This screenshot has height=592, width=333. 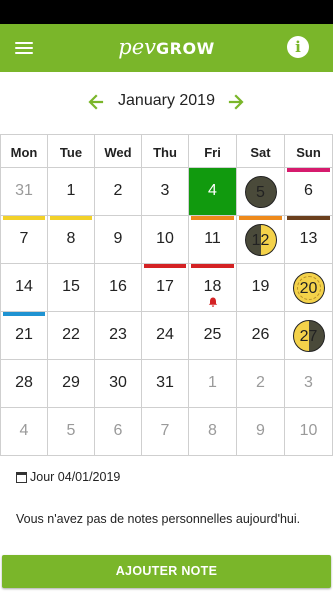 I want to click on weekday-header-cell: Sat, so click(x=261, y=151).